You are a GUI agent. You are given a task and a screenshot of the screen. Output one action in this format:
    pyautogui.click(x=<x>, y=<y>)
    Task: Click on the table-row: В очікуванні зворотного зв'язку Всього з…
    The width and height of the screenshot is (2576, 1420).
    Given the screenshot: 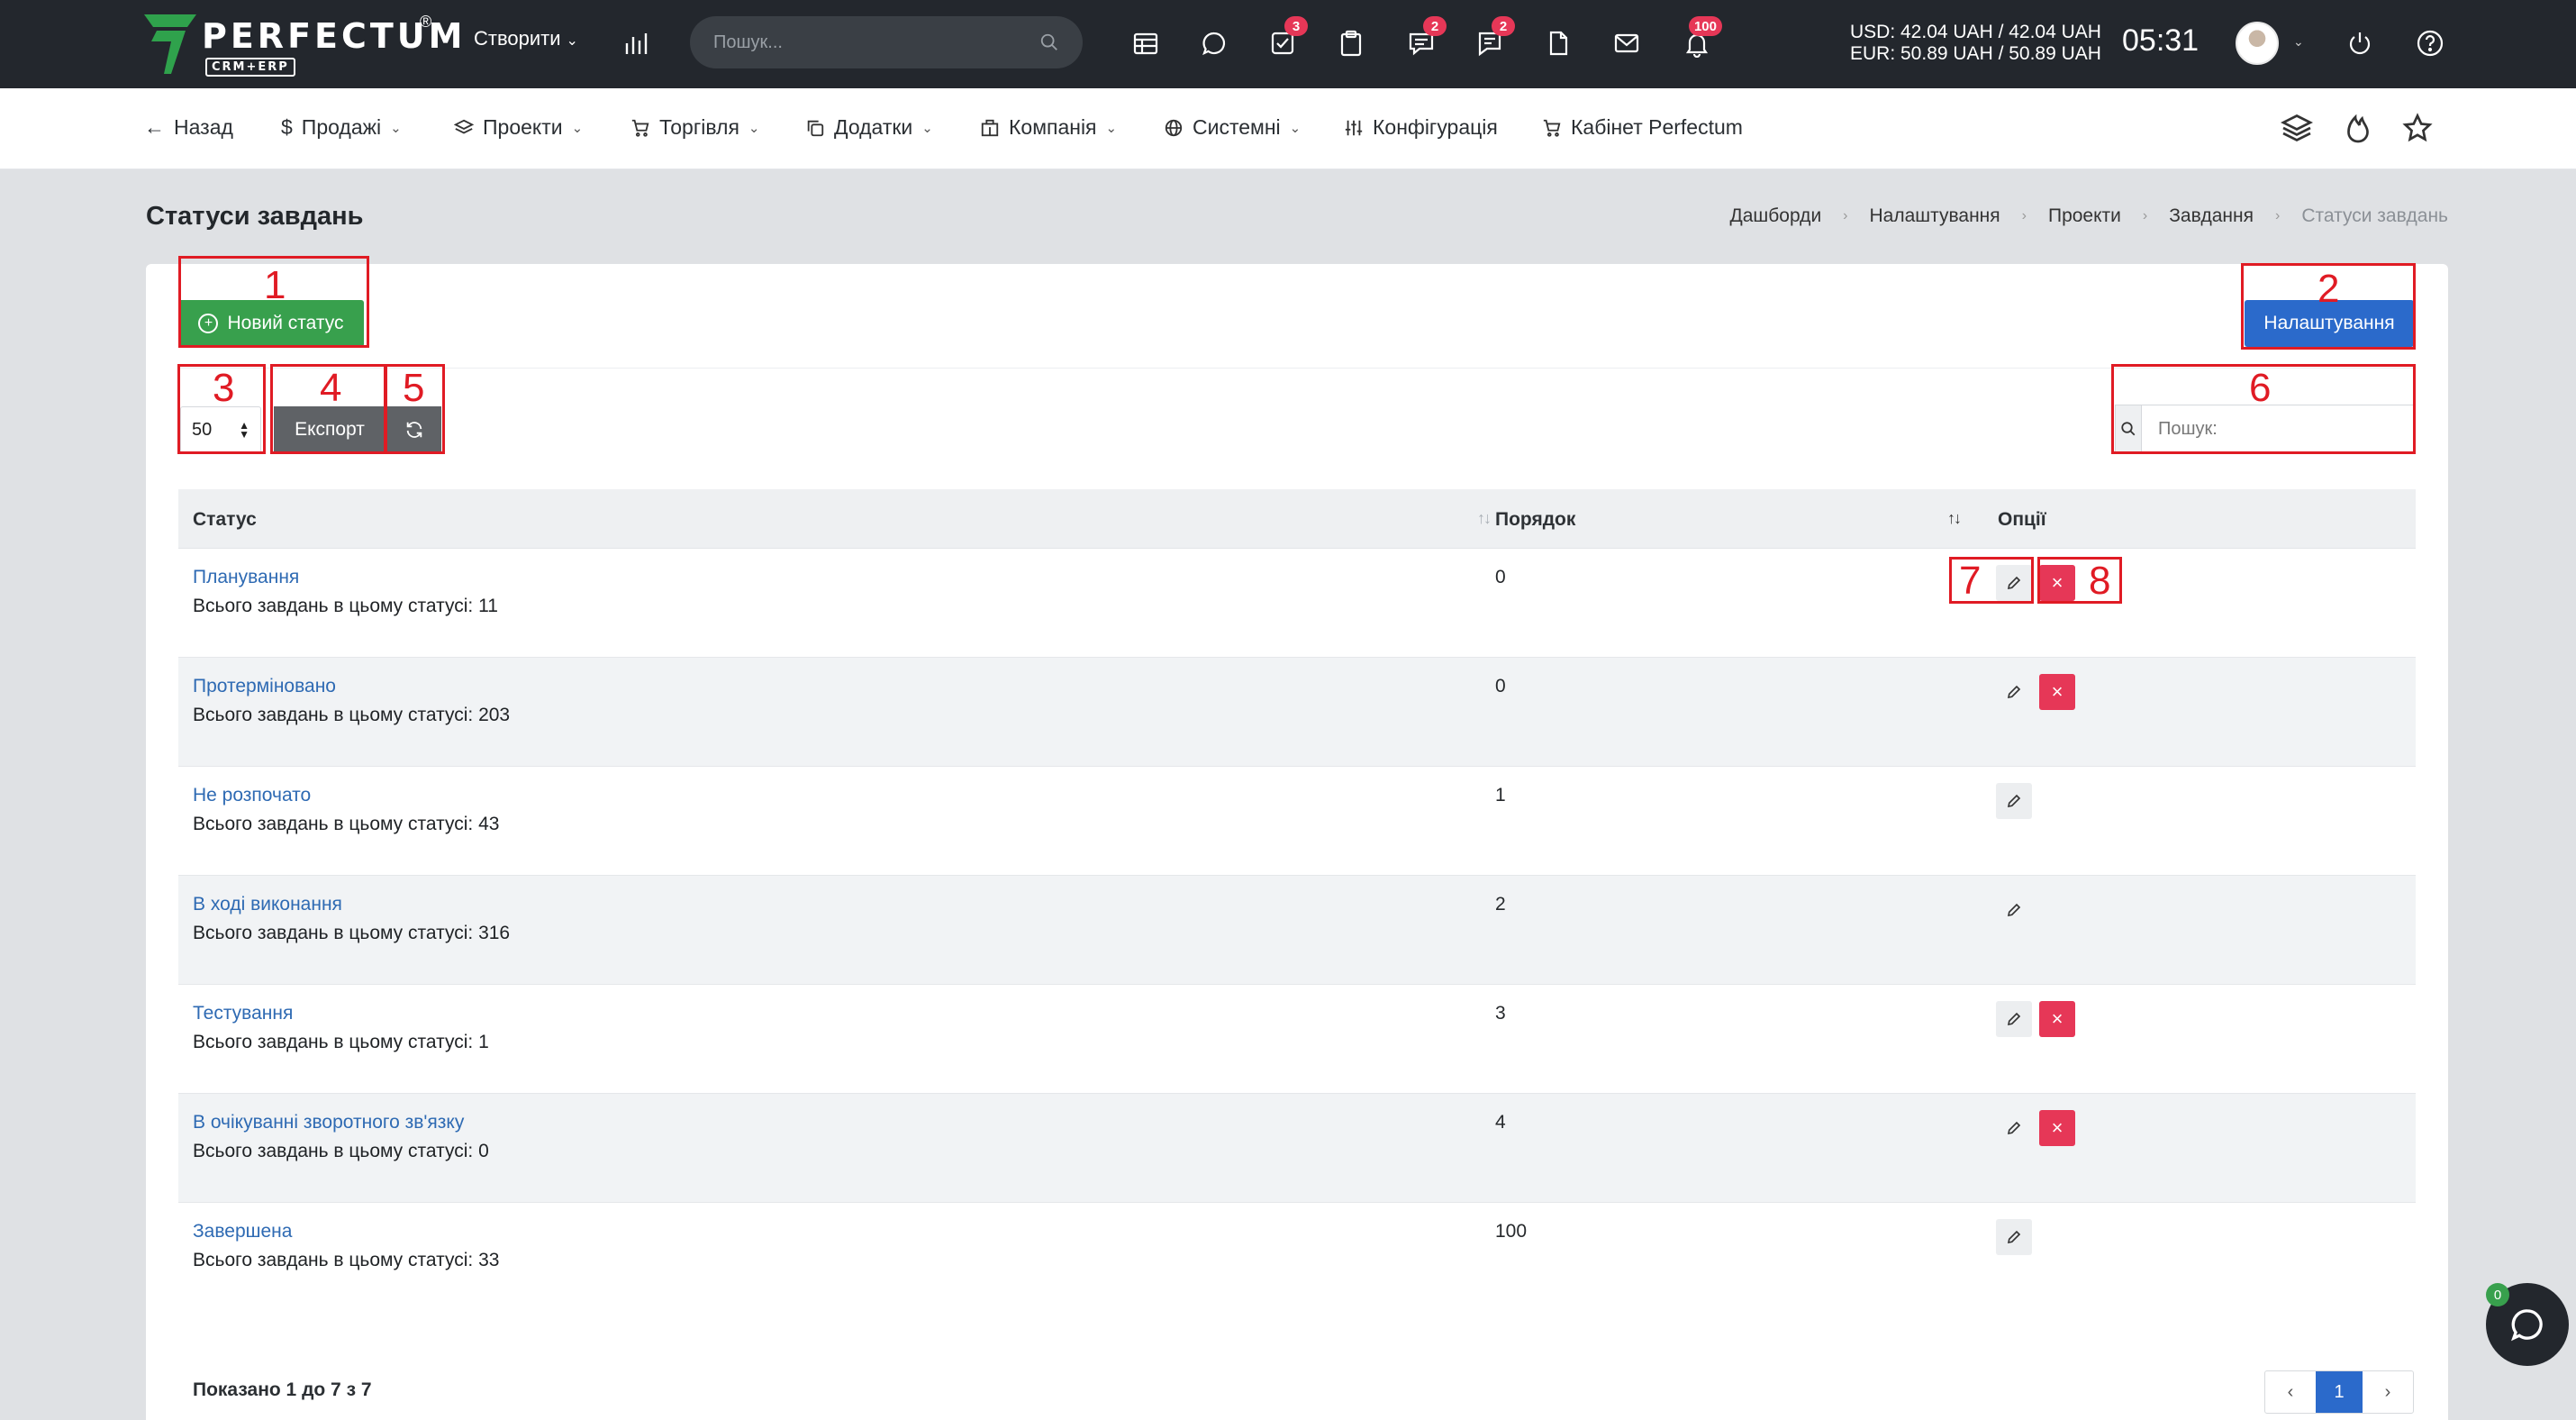 What is the action you would take?
    pyautogui.click(x=1297, y=1148)
    